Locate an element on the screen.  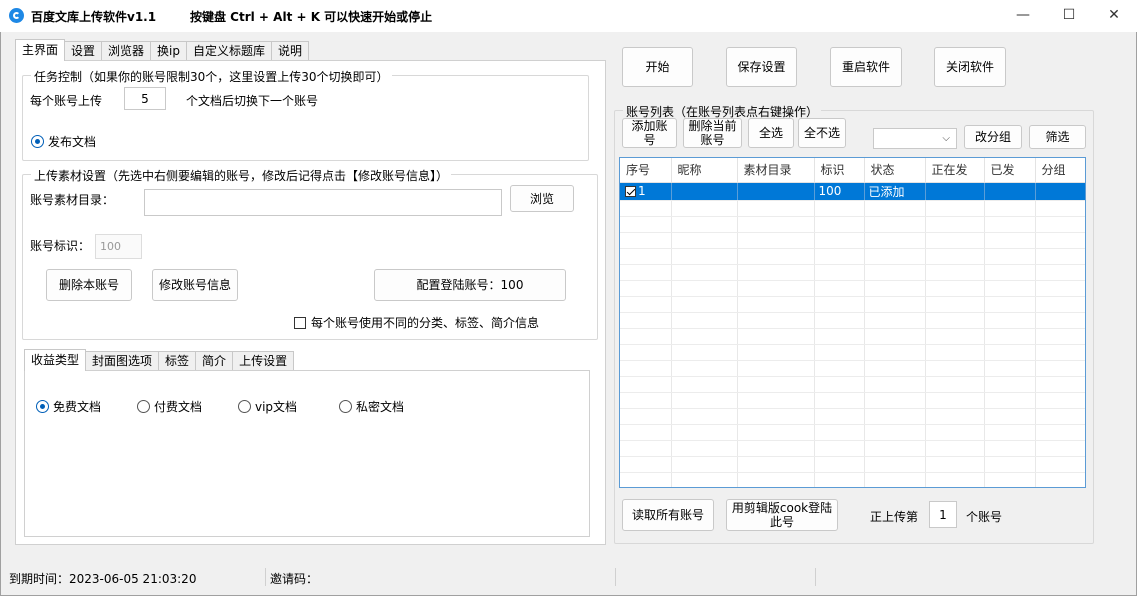
tab-help: 说明 is located at coordinates (290, 51).